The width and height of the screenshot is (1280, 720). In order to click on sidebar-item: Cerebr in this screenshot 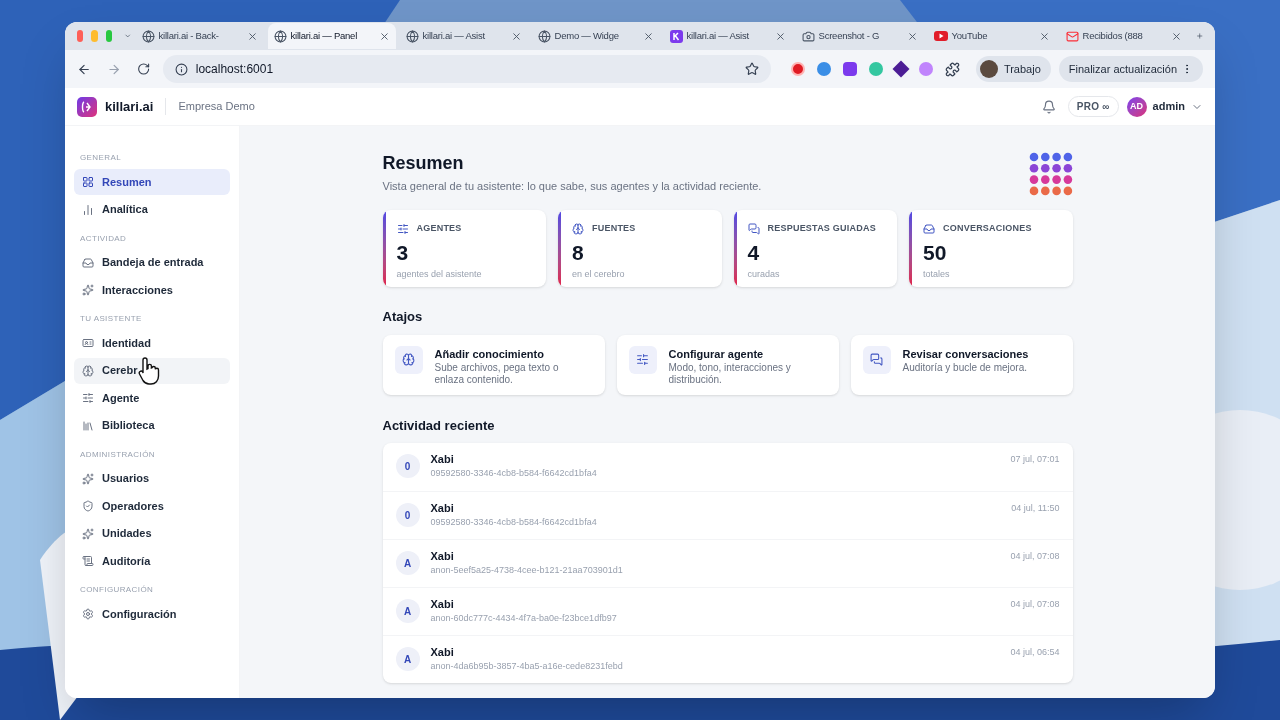, I will do `click(152, 370)`.